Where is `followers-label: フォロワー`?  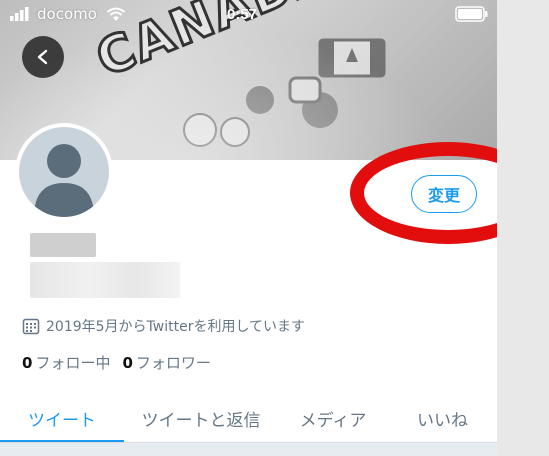 followers-label: フォロワー is located at coordinates (173, 363).